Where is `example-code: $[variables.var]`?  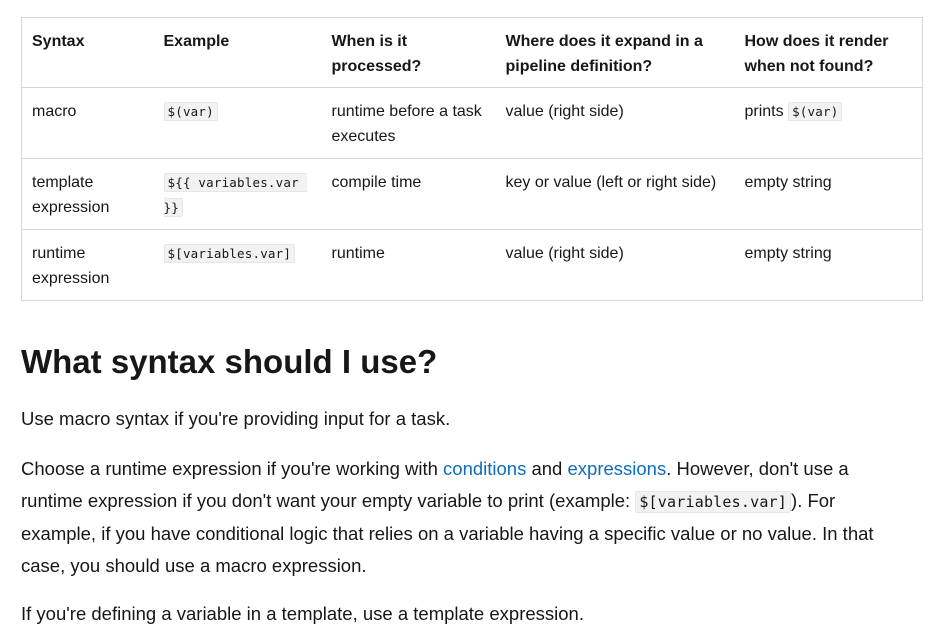 example-code: $[variables.var] is located at coordinates (229, 253).